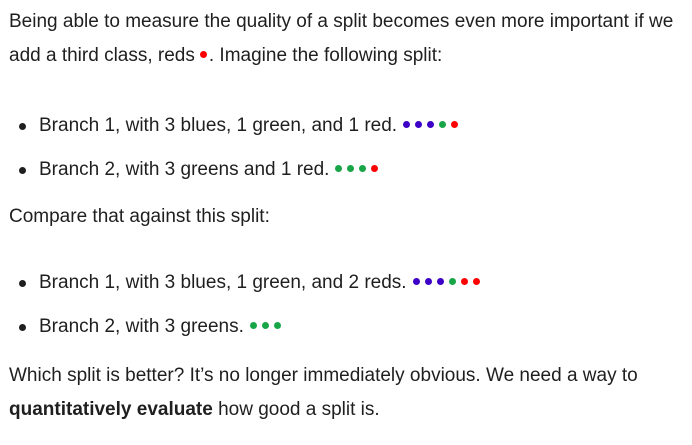  Describe the element at coordinates (325, 55) in the screenshot. I see `intro-text-end: . Imagine the following split:` at that location.